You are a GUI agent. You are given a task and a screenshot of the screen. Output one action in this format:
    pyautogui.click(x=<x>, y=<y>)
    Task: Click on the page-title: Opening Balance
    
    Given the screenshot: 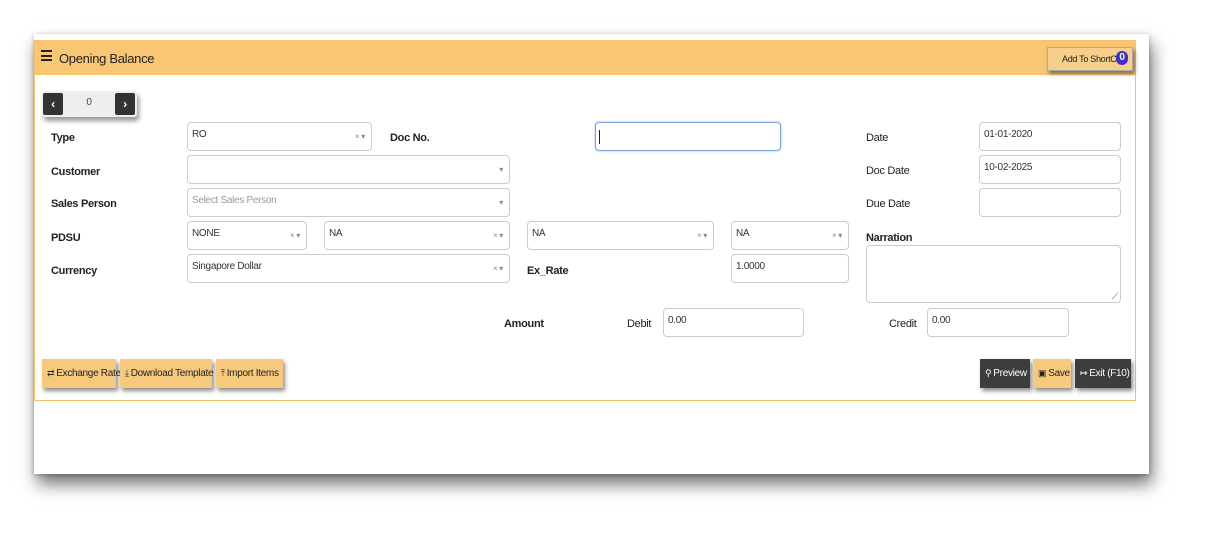 What is the action you would take?
    pyautogui.click(x=107, y=58)
    